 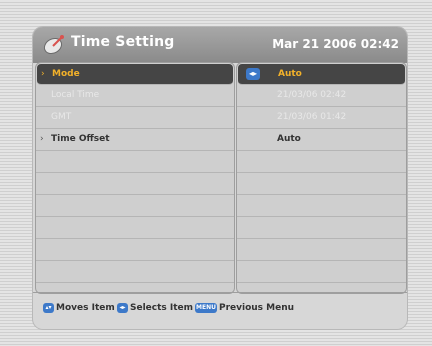 I want to click on setting-row-time-offset: › Time Offset, so click(x=135, y=140).